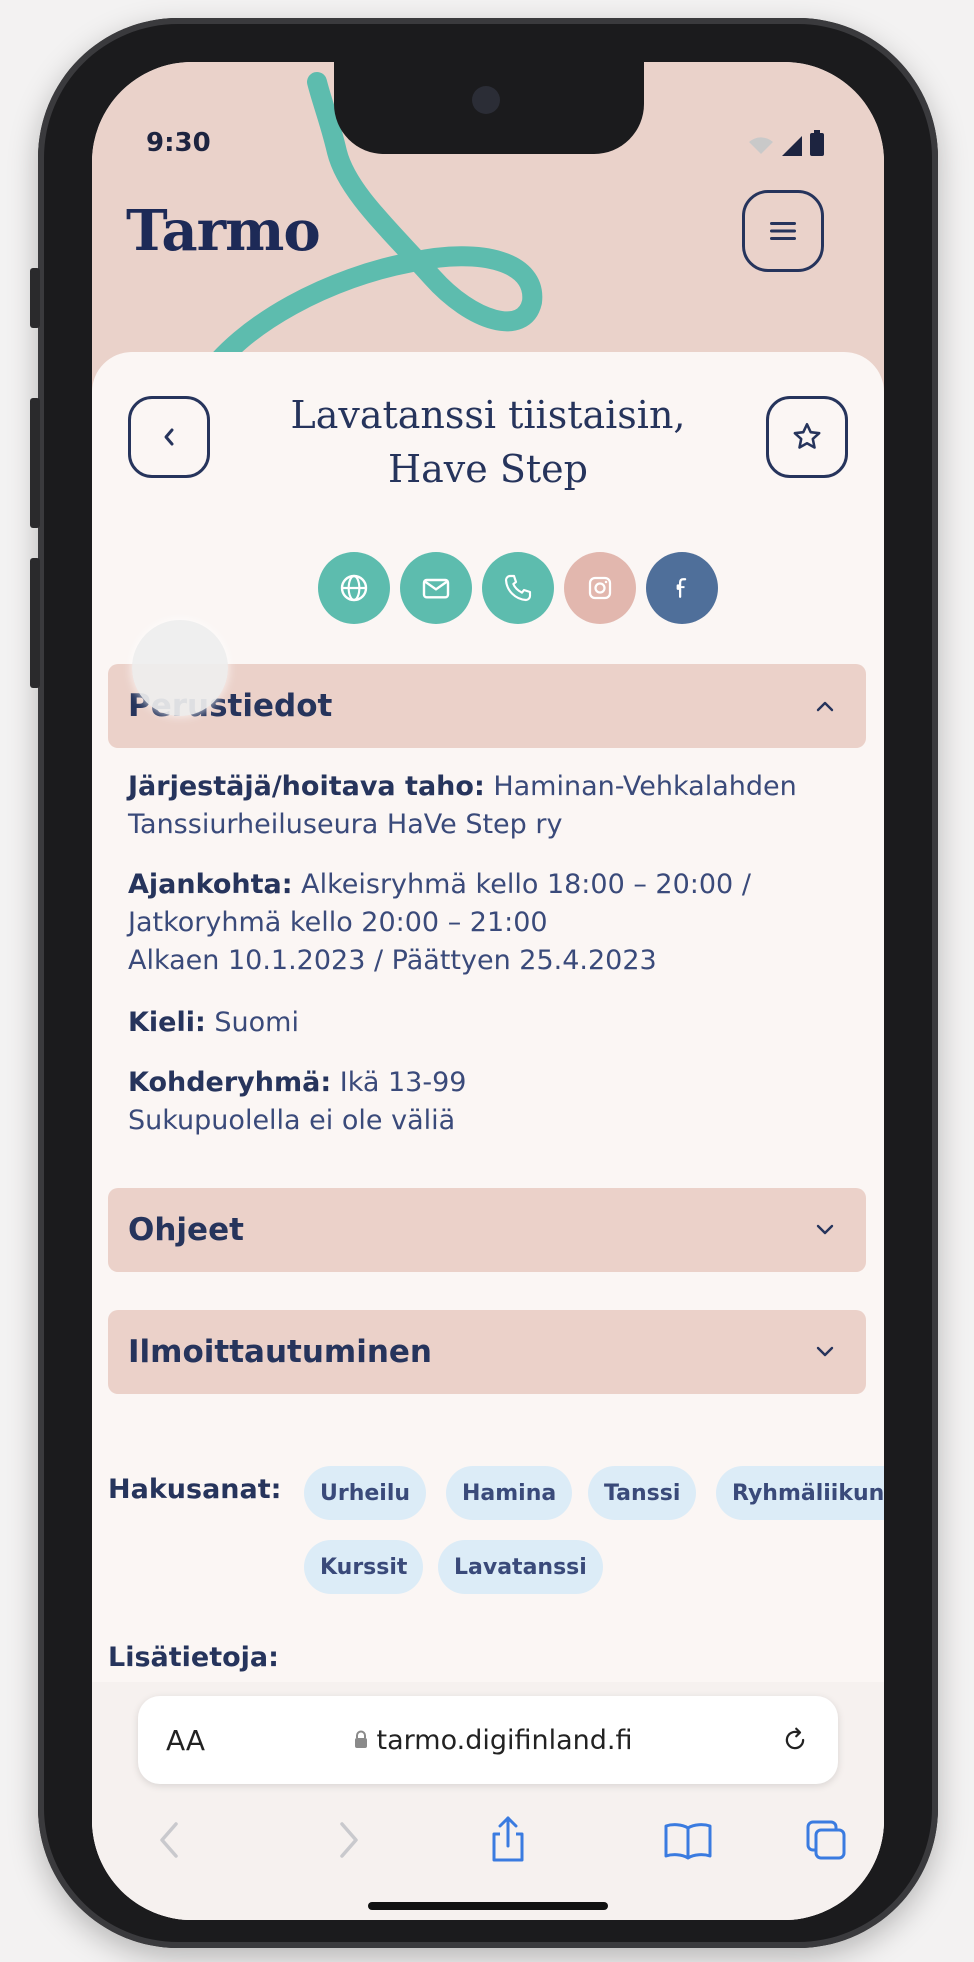  What do you see at coordinates (348, 1840) in the screenshot?
I see `forward-nav-icon` at bounding box center [348, 1840].